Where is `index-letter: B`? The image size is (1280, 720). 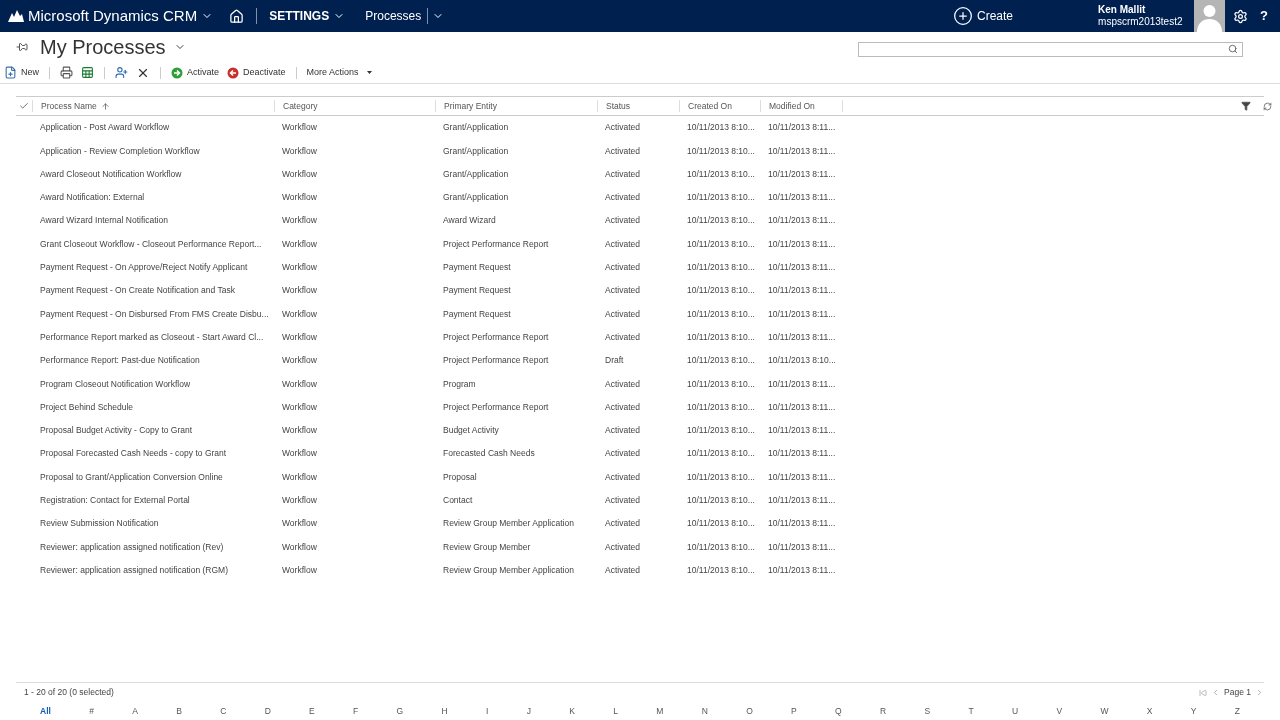 index-letter: B is located at coordinates (179, 711).